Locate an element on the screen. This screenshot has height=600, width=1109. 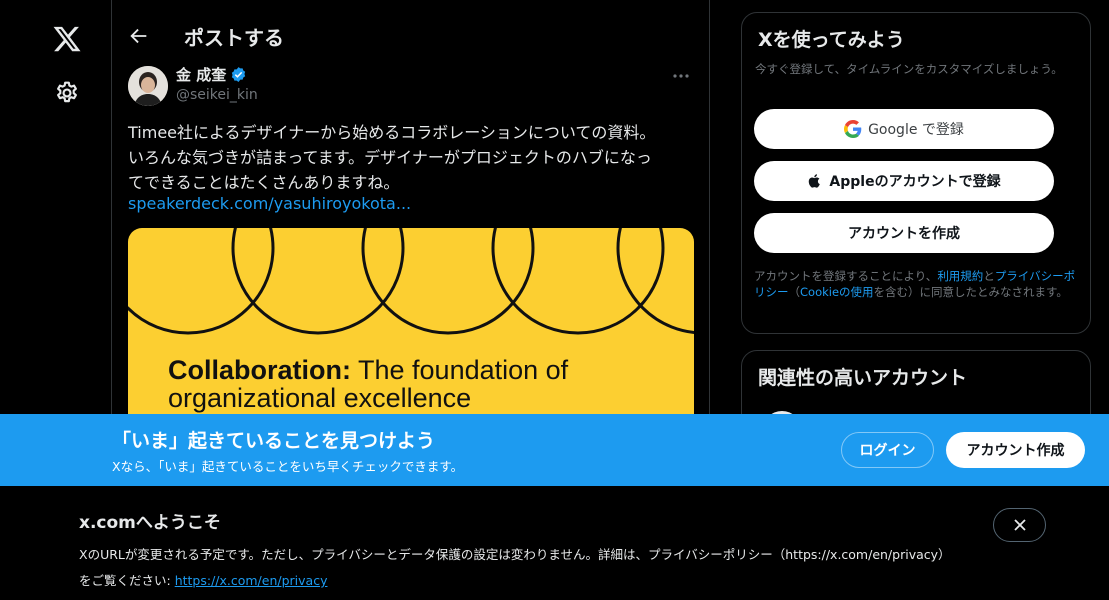
terms-pre: アカウントを登録することにより、 is located at coordinates (846, 276).